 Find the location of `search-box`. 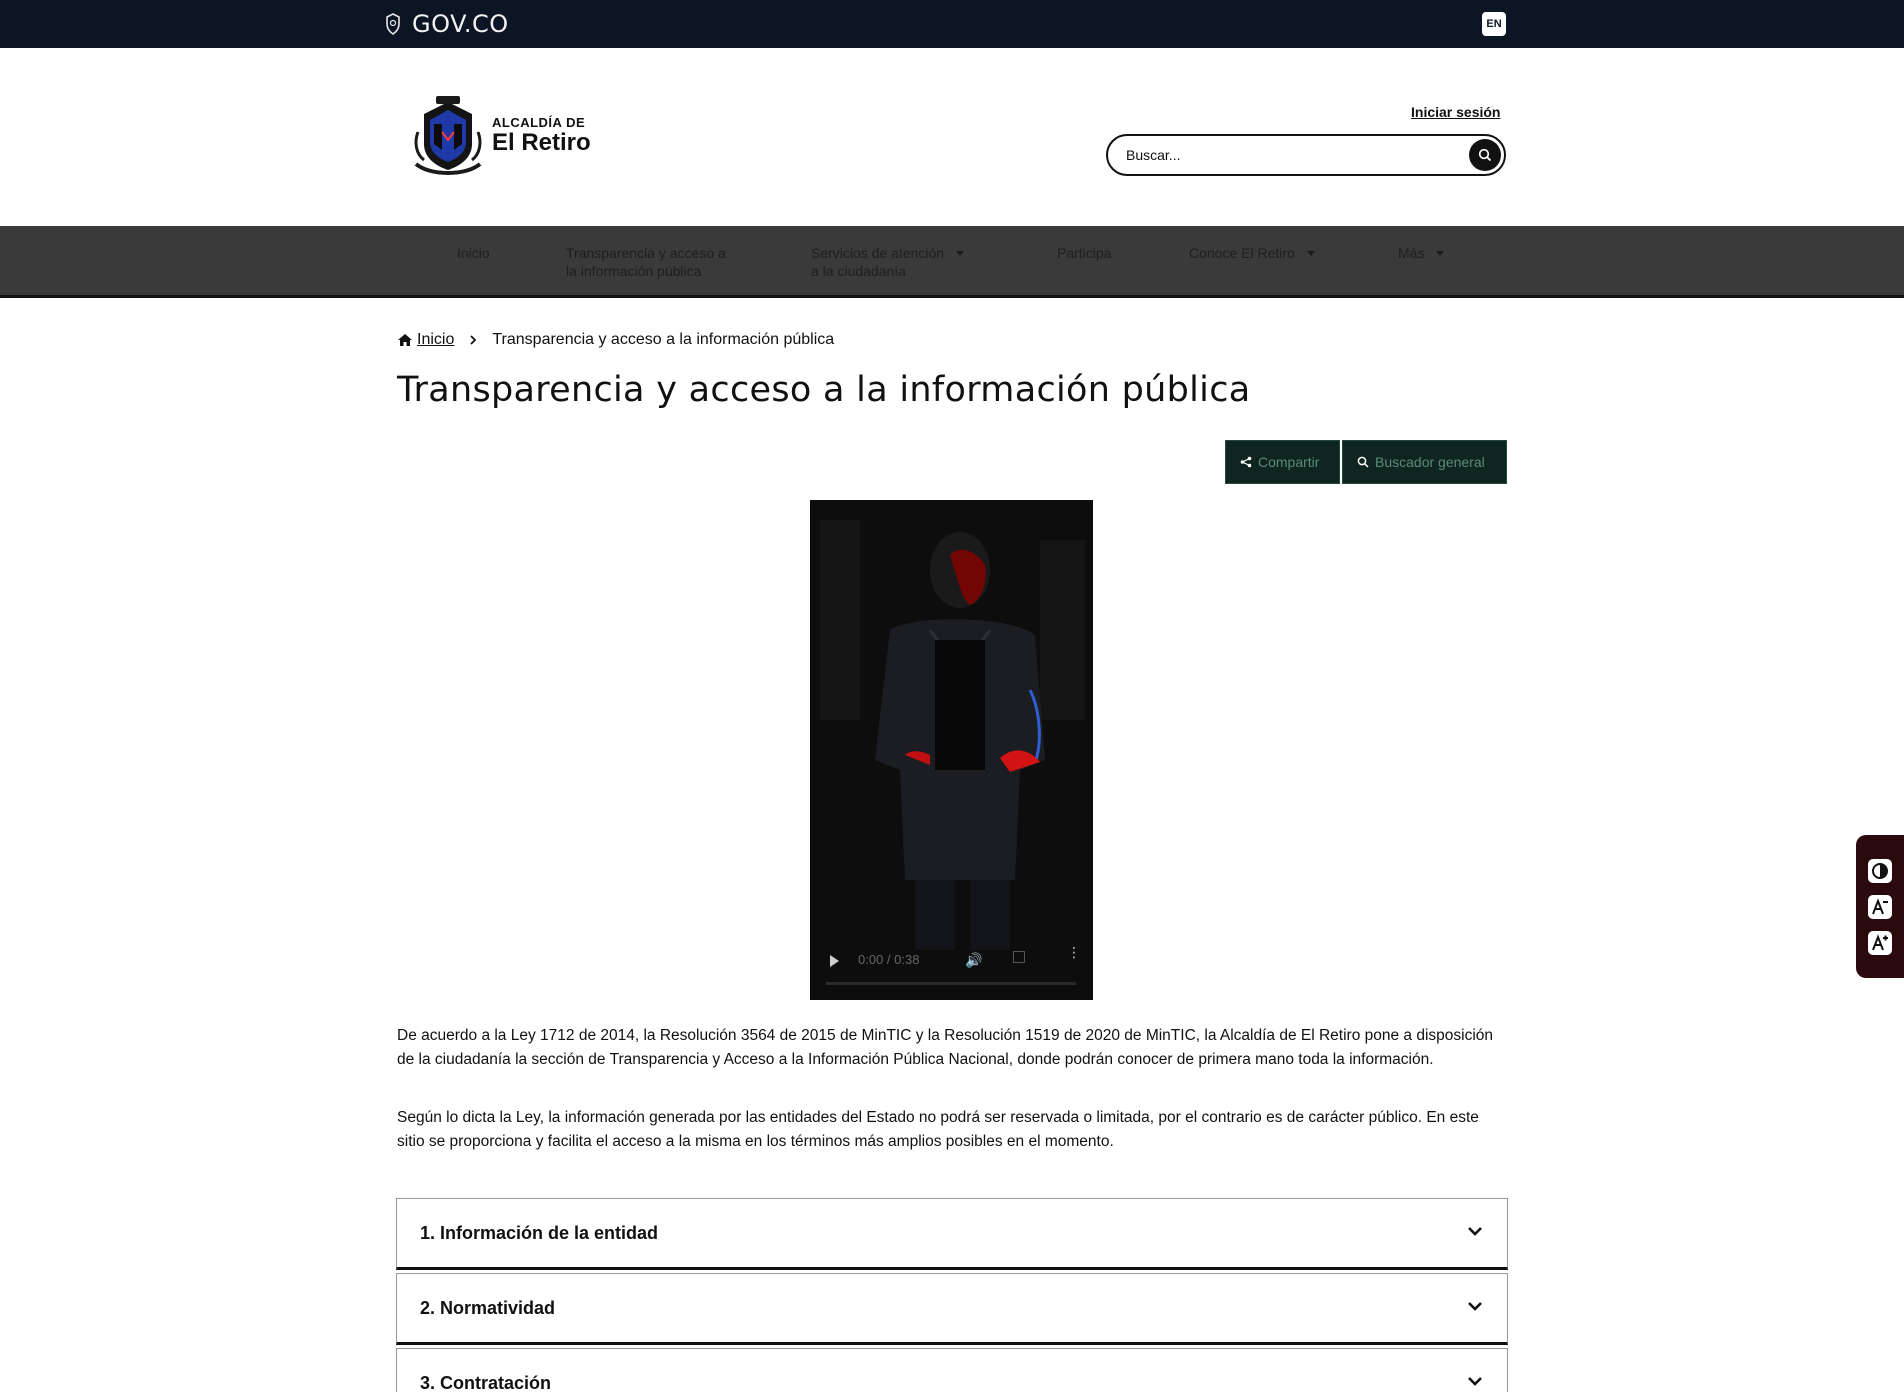

search-box is located at coordinates (1306, 155).